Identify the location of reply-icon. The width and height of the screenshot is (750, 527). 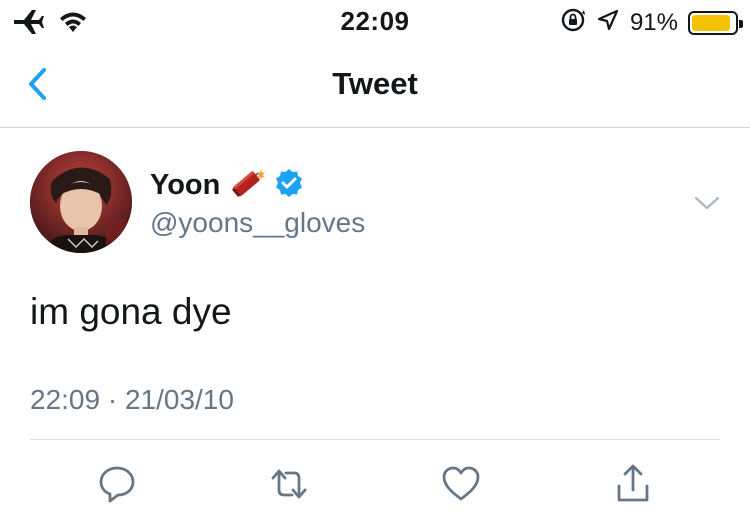
(117, 484).